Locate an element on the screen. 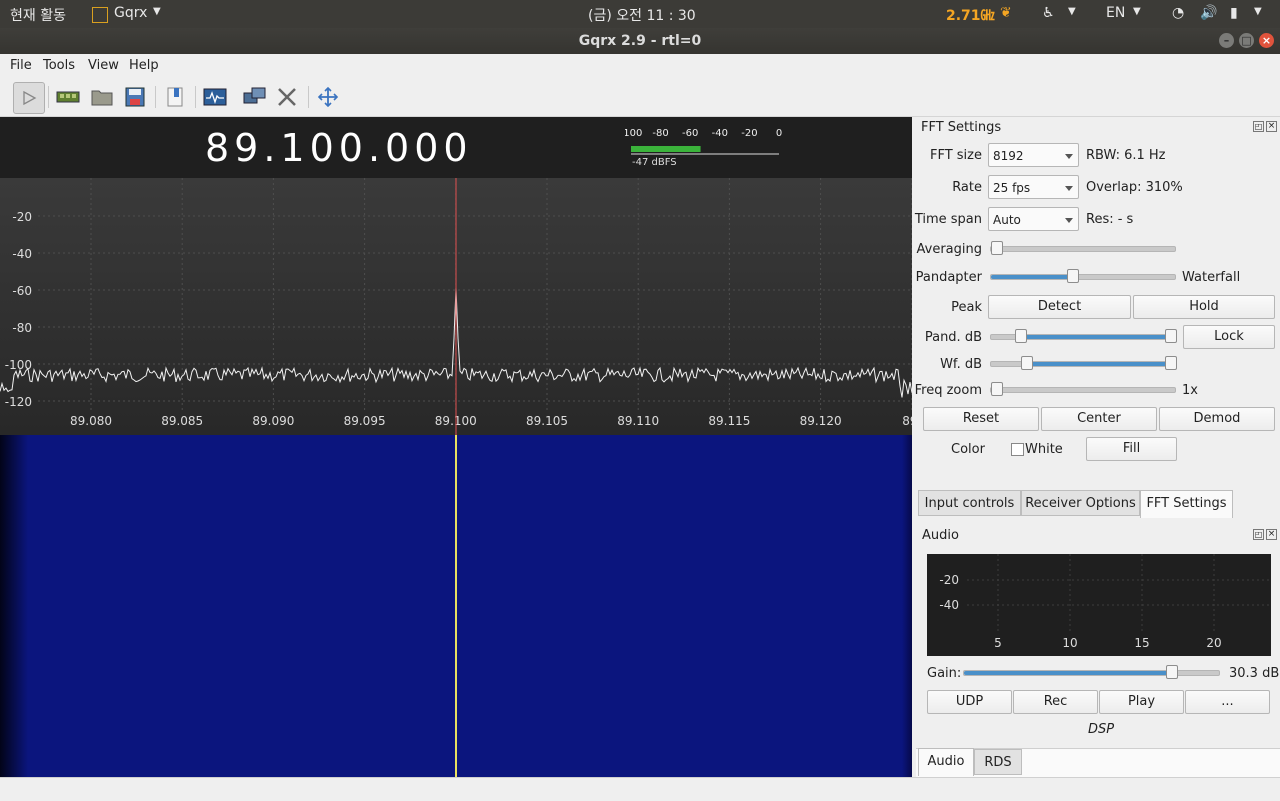  white-checkbox-label: White is located at coordinates (1044, 449).